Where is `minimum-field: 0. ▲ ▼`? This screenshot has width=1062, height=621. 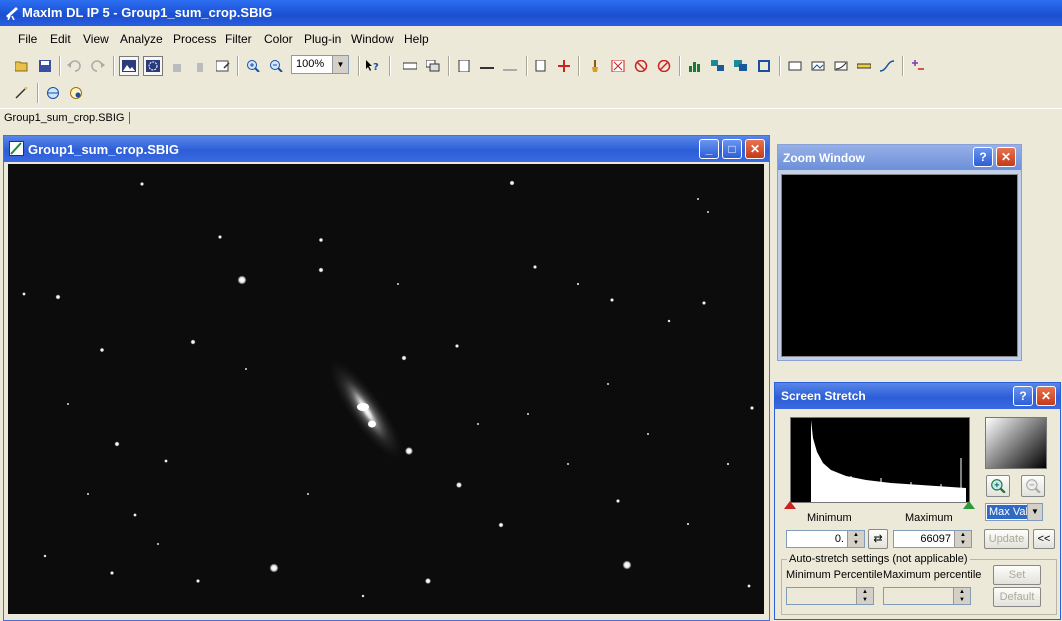 minimum-field: 0. ▲ ▼ is located at coordinates (825, 539).